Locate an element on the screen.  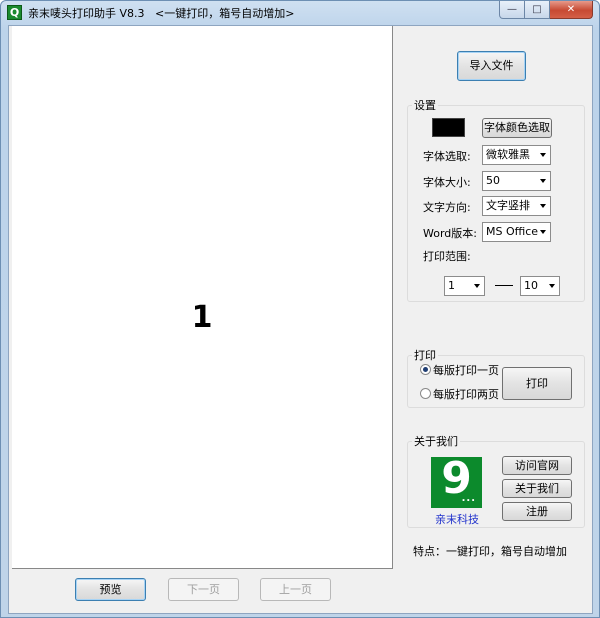
font-color-swatch is located at coordinates (448, 127).